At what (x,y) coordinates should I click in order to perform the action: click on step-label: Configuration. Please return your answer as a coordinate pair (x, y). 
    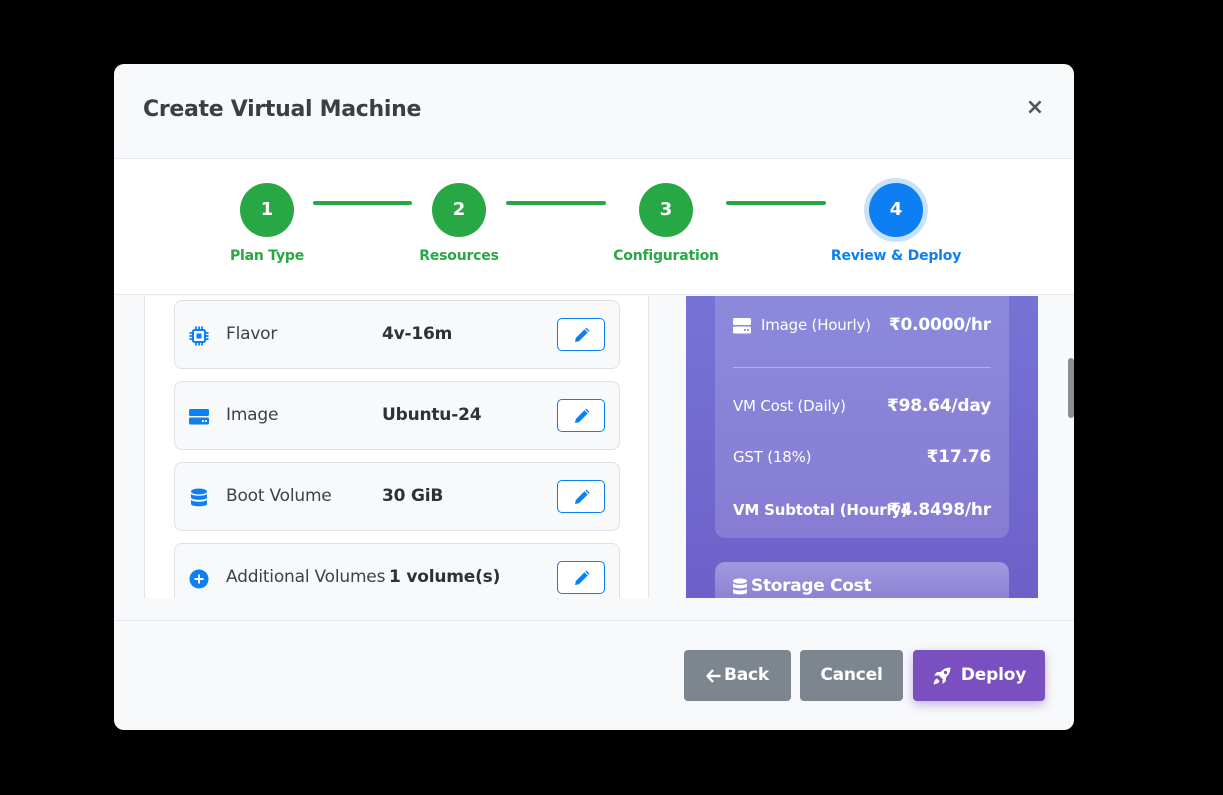
    Looking at the image, I should click on (666, 256).